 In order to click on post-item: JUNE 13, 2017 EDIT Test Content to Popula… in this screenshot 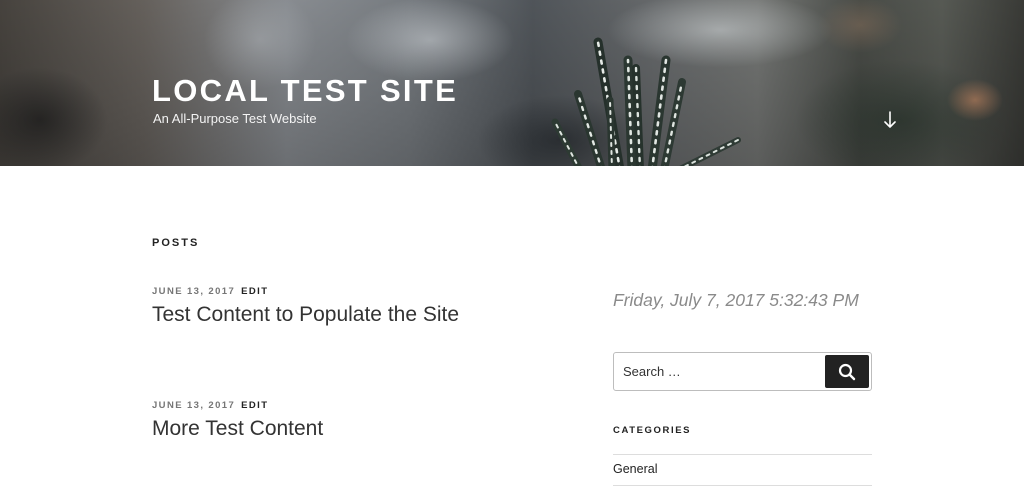, I will do `click(352, 307)`.